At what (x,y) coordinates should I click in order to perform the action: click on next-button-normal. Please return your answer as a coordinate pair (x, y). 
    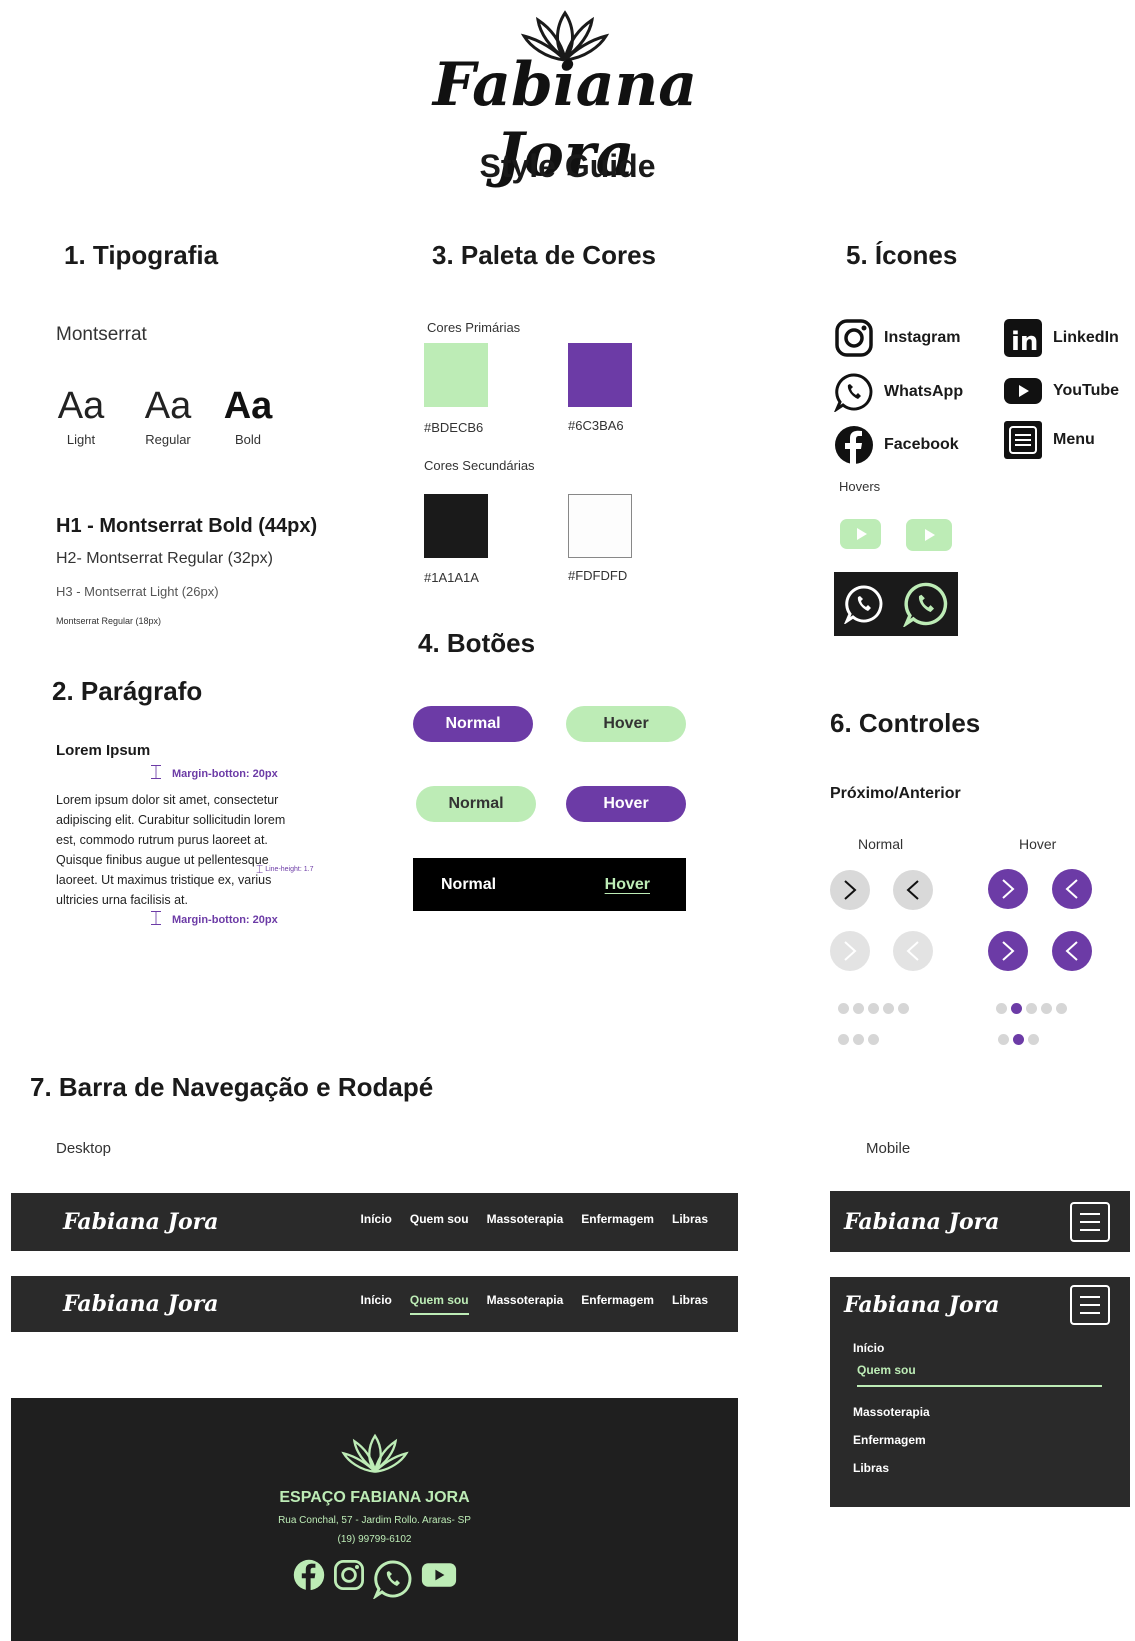
    Looking at the image, I should click on (850, 890).